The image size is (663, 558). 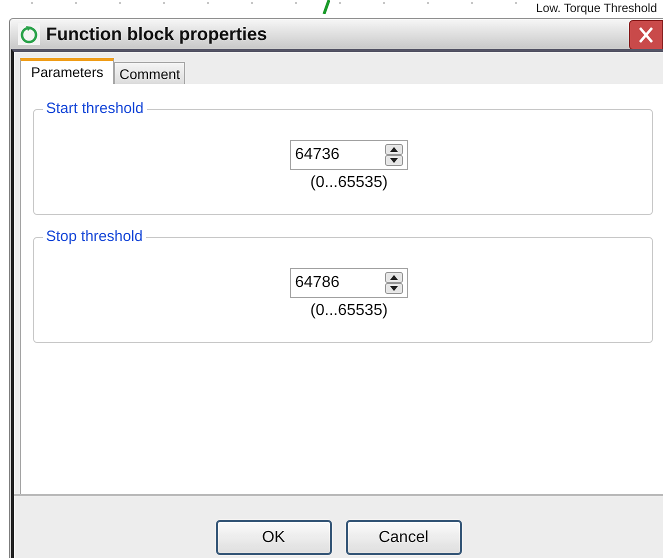 I want to click on cycle-icon, so click(x=29, y=34).